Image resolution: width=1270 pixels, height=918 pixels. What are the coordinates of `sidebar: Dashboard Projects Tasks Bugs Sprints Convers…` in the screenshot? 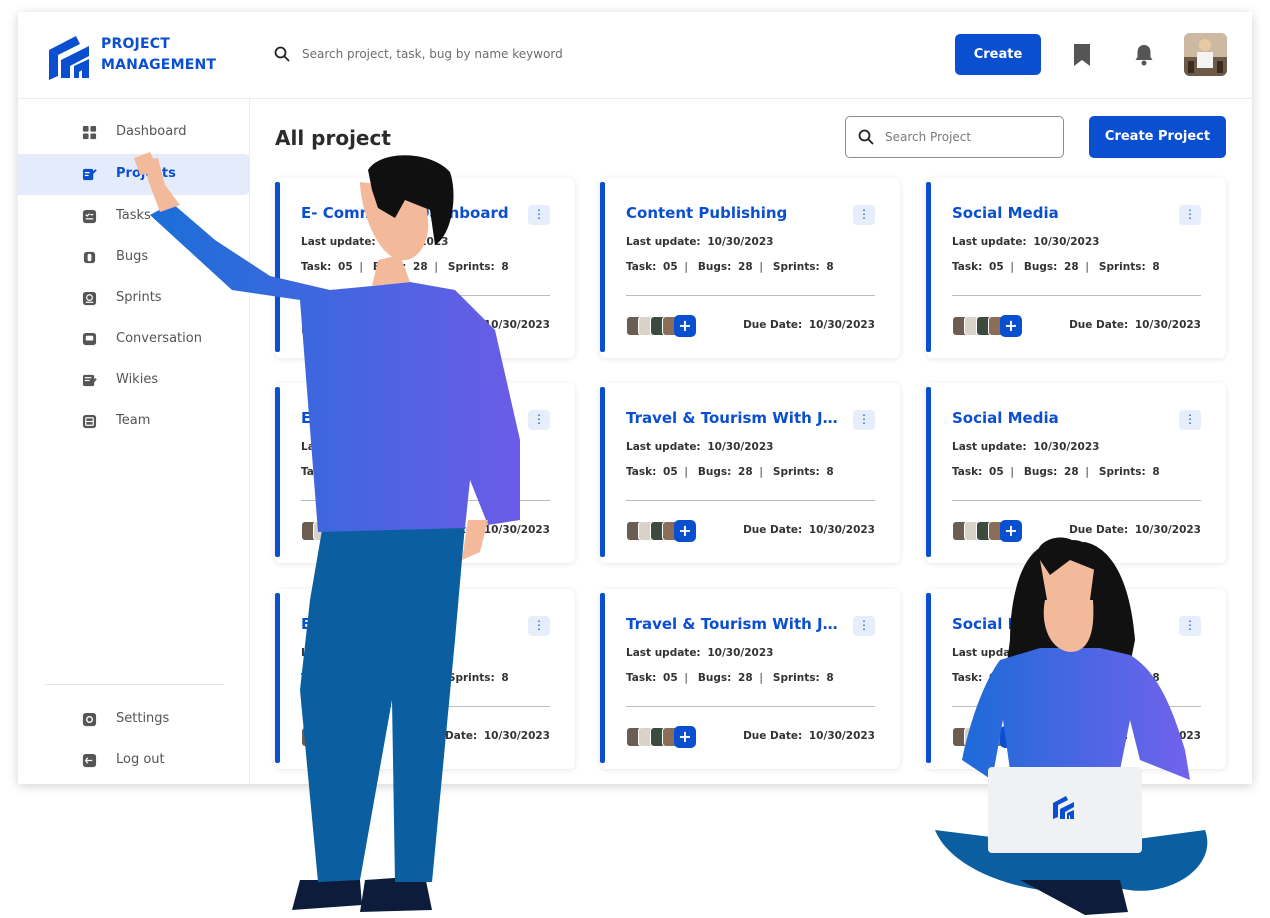 It's located at (134, 441).